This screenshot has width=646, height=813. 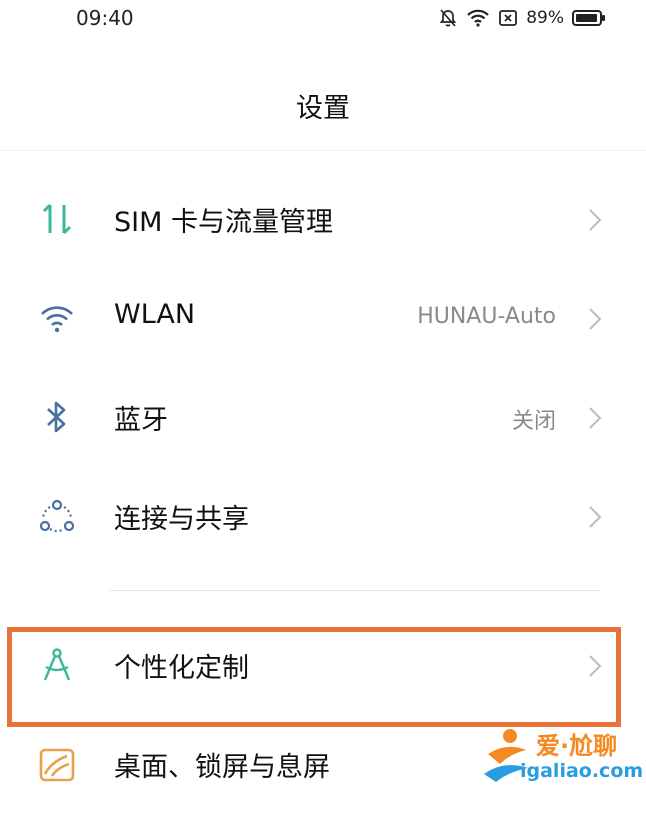 I want to click on bluetooth-status: 关闭, so click(x=533, y=421).